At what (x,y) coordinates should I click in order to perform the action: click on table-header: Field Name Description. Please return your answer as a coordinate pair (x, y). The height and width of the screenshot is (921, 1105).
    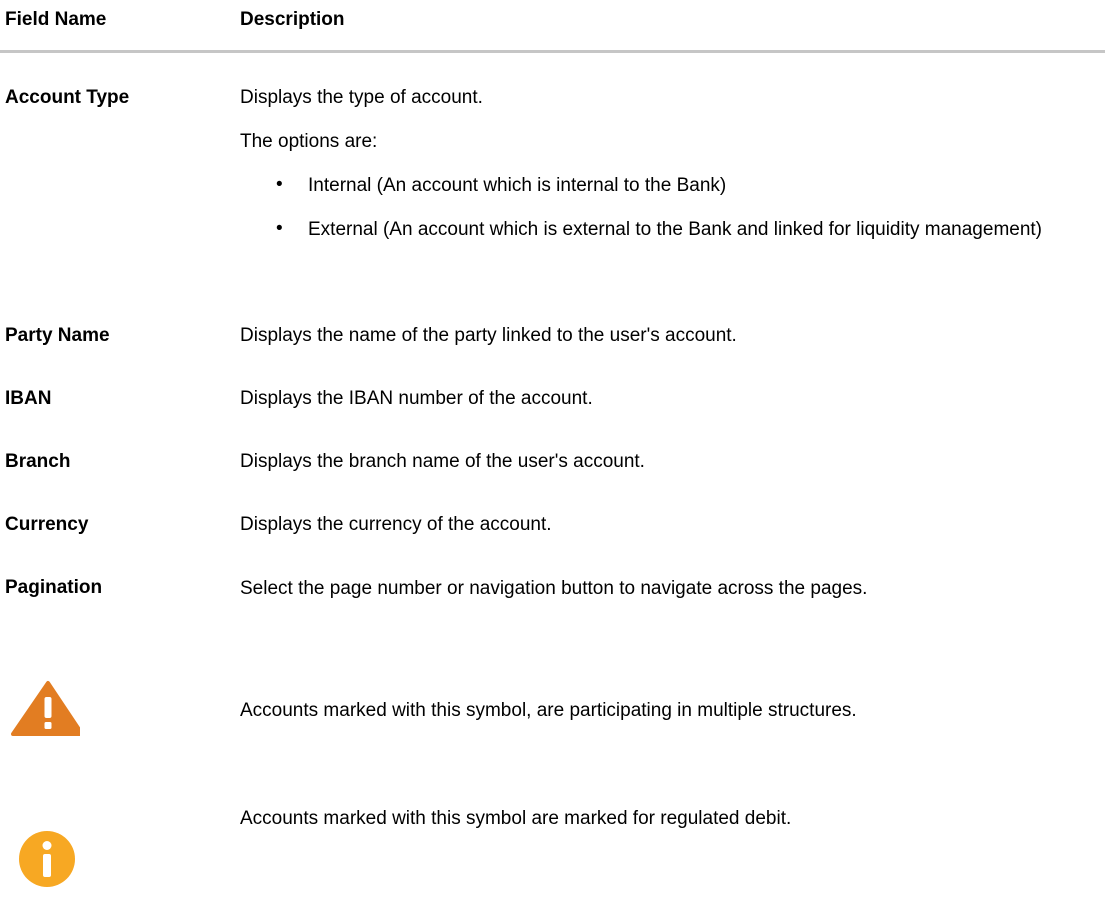
    Looking at the image, I should click on (552, 26).